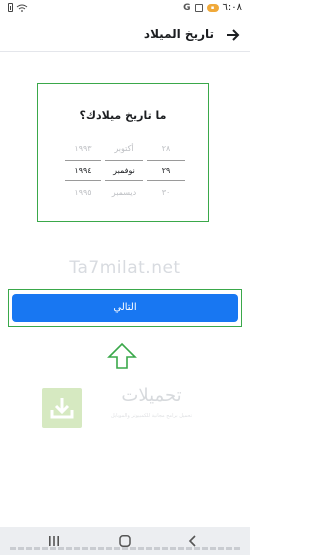 The width and height of the screenshot is (320, 555). What do you see at coordinates (83, 149) in the screenshot?
I see `year-prev: ١٩٩٣` at bounding box center [83, 149].